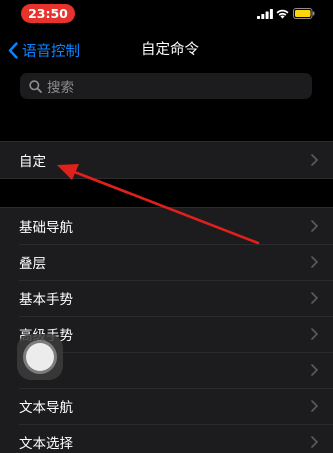 The height and width of the screenshot is (453, 333). I want to click on custom-commands-group: 自定, so click(166, 160).